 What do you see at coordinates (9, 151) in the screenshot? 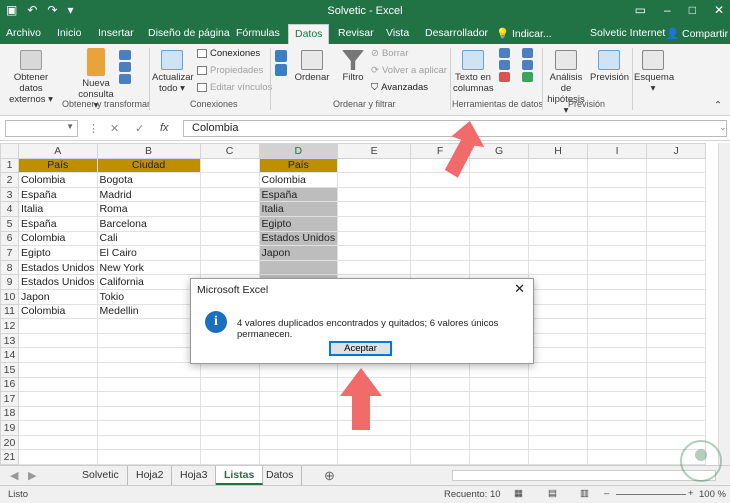
I see `select-all-corner` at bounding box center [9, 151].